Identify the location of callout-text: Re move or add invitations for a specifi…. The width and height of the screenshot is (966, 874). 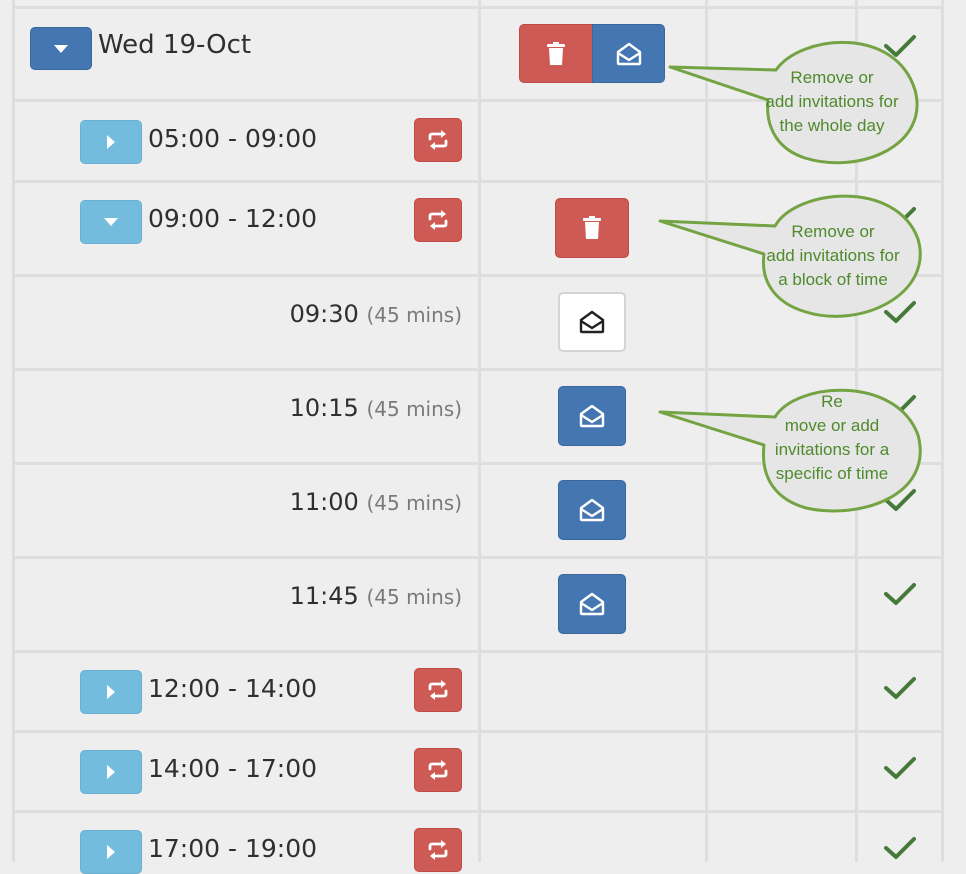
(832, 438).